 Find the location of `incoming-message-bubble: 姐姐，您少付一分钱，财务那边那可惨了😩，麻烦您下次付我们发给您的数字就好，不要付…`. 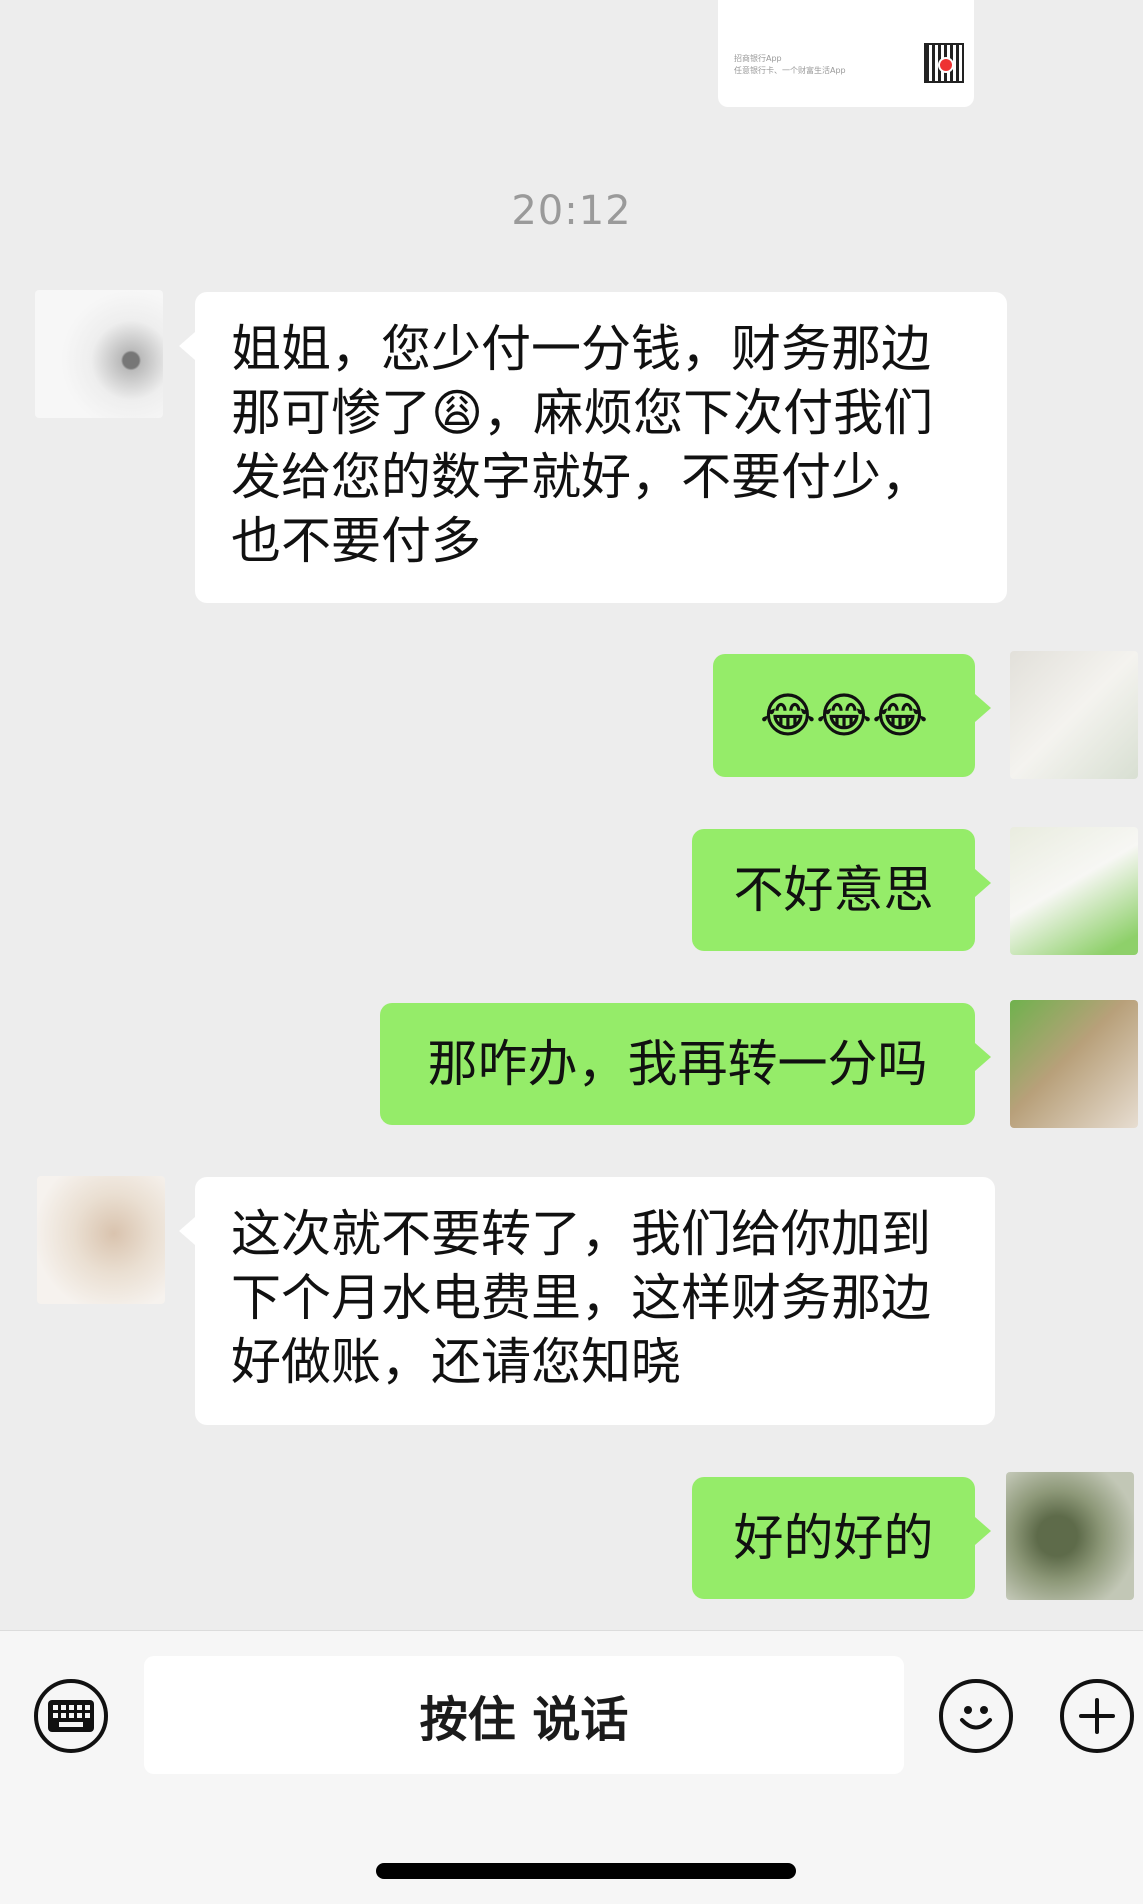

incoming-message-bubble: 姐姐，您少付一分钱，财务那边那可惨了😩，麻烦您下次付我们发给您的数字就好，不要付… is located at coordinates (593, 447).